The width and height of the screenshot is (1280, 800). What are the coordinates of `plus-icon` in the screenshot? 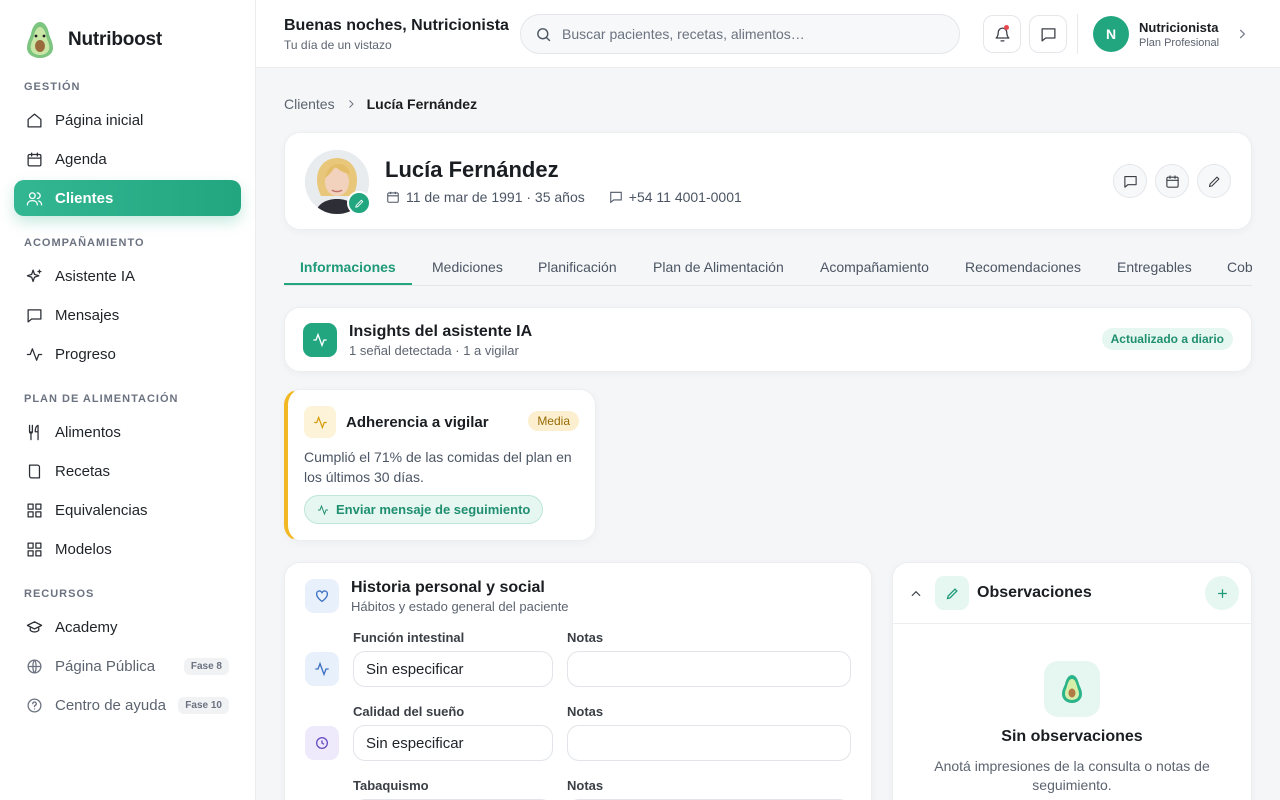 It's located at (1222, 593).